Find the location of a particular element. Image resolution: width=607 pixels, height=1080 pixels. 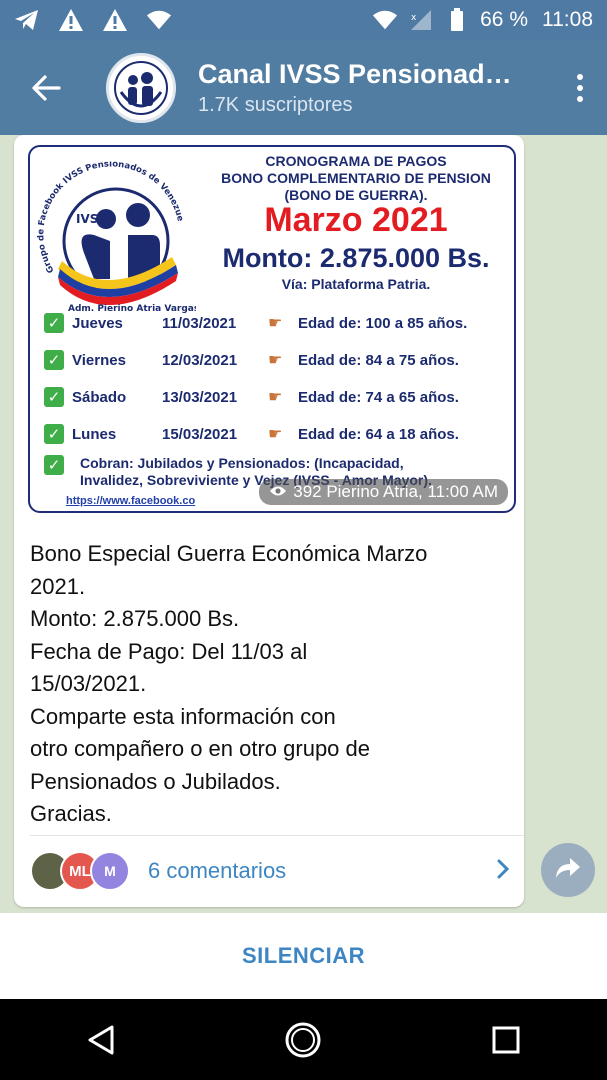

chevron-right-icon is located at coordinates (503, 871).